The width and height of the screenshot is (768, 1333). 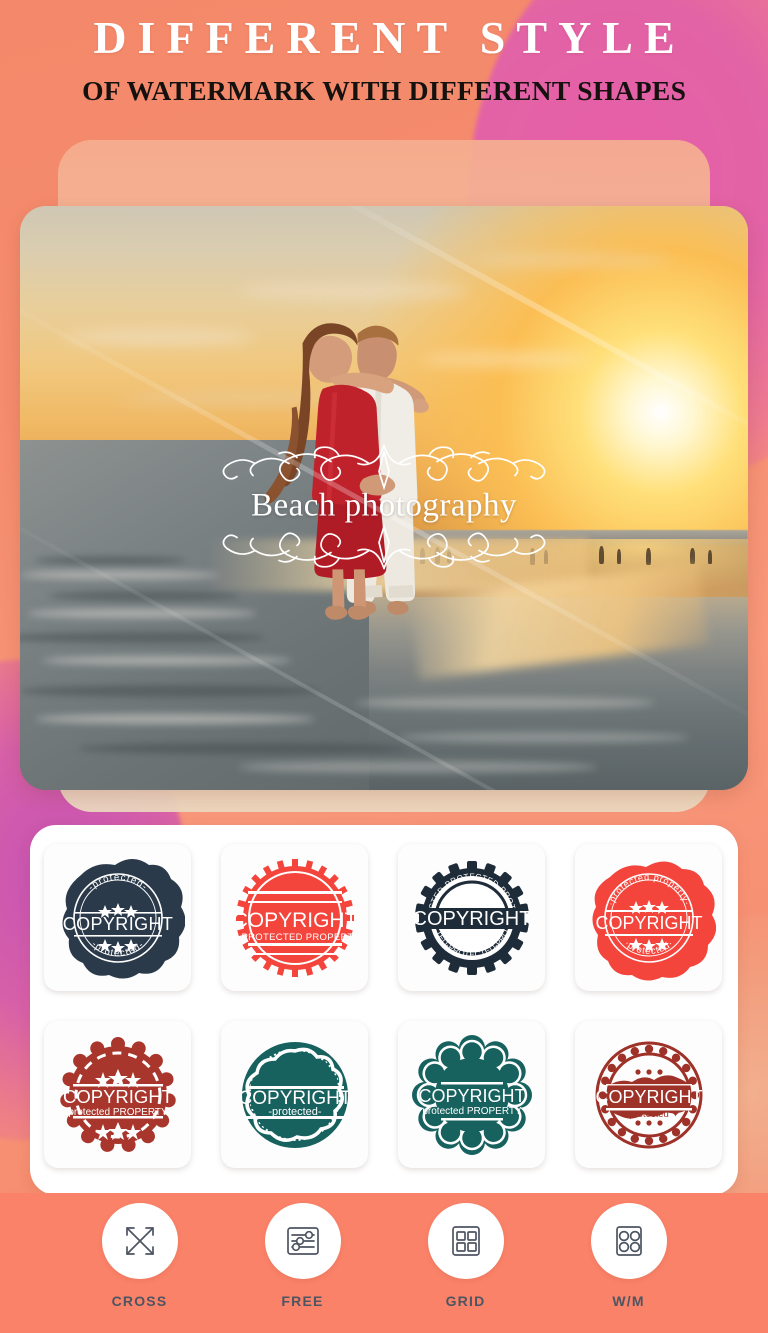 What do you see at coordinates (628, 1241) in the screenshot?
I see `watermark-circles-icon` at bounding box center [628, 1241].